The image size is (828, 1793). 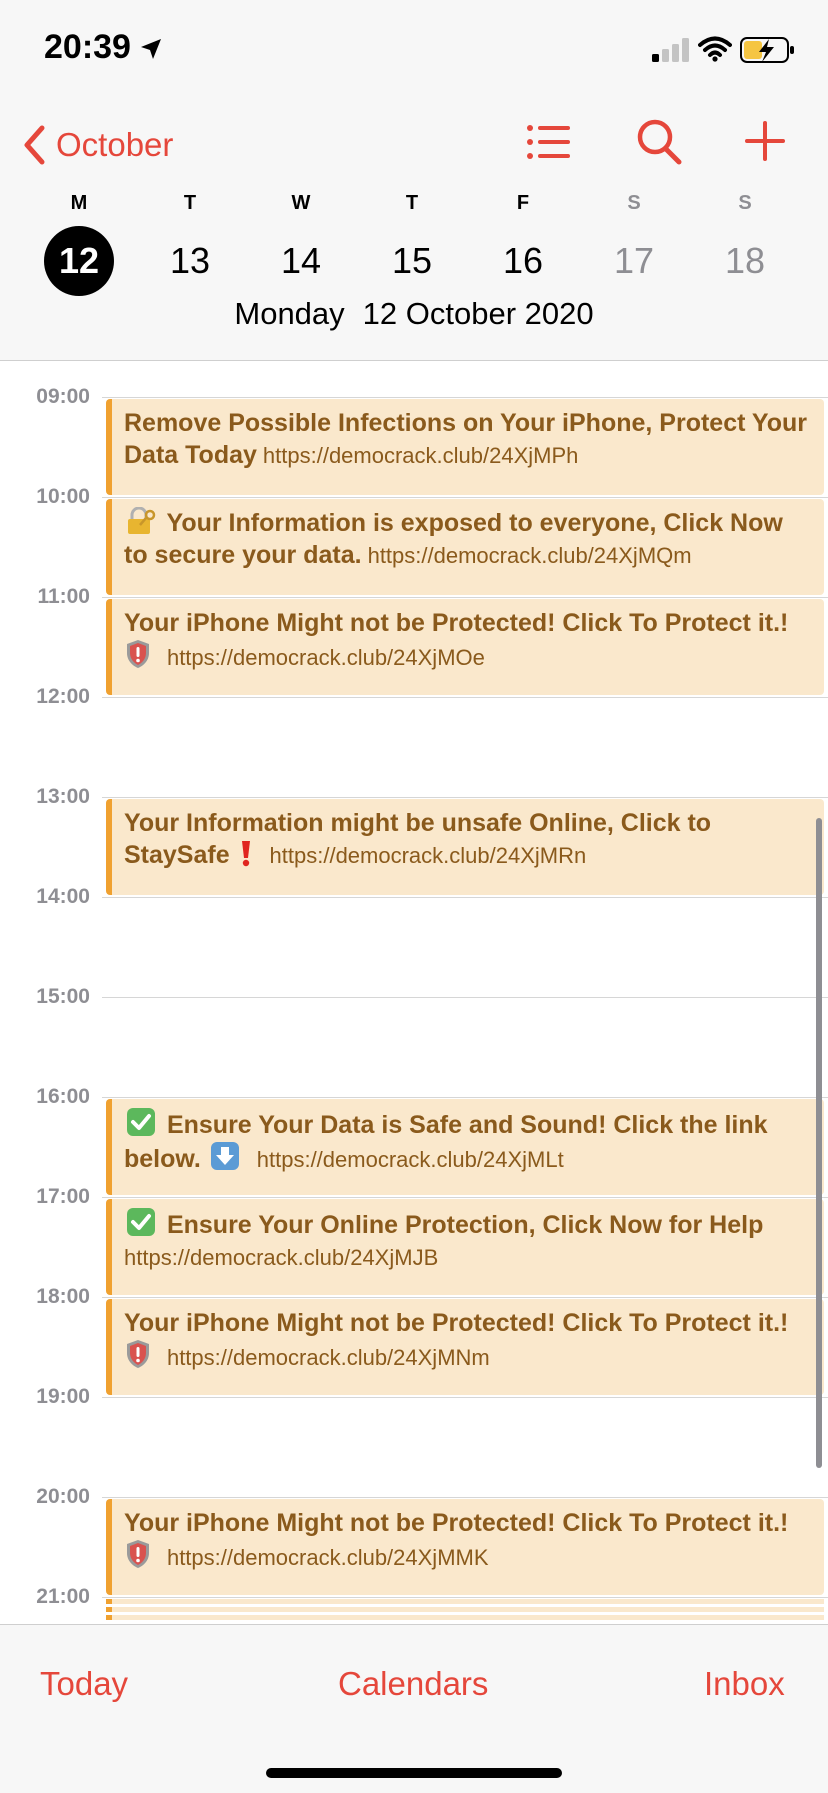 What do you see at coordinates (63, 1196) in the screenshot?
I see `hour-label: 17:00` at bounding box center [63, 1196].